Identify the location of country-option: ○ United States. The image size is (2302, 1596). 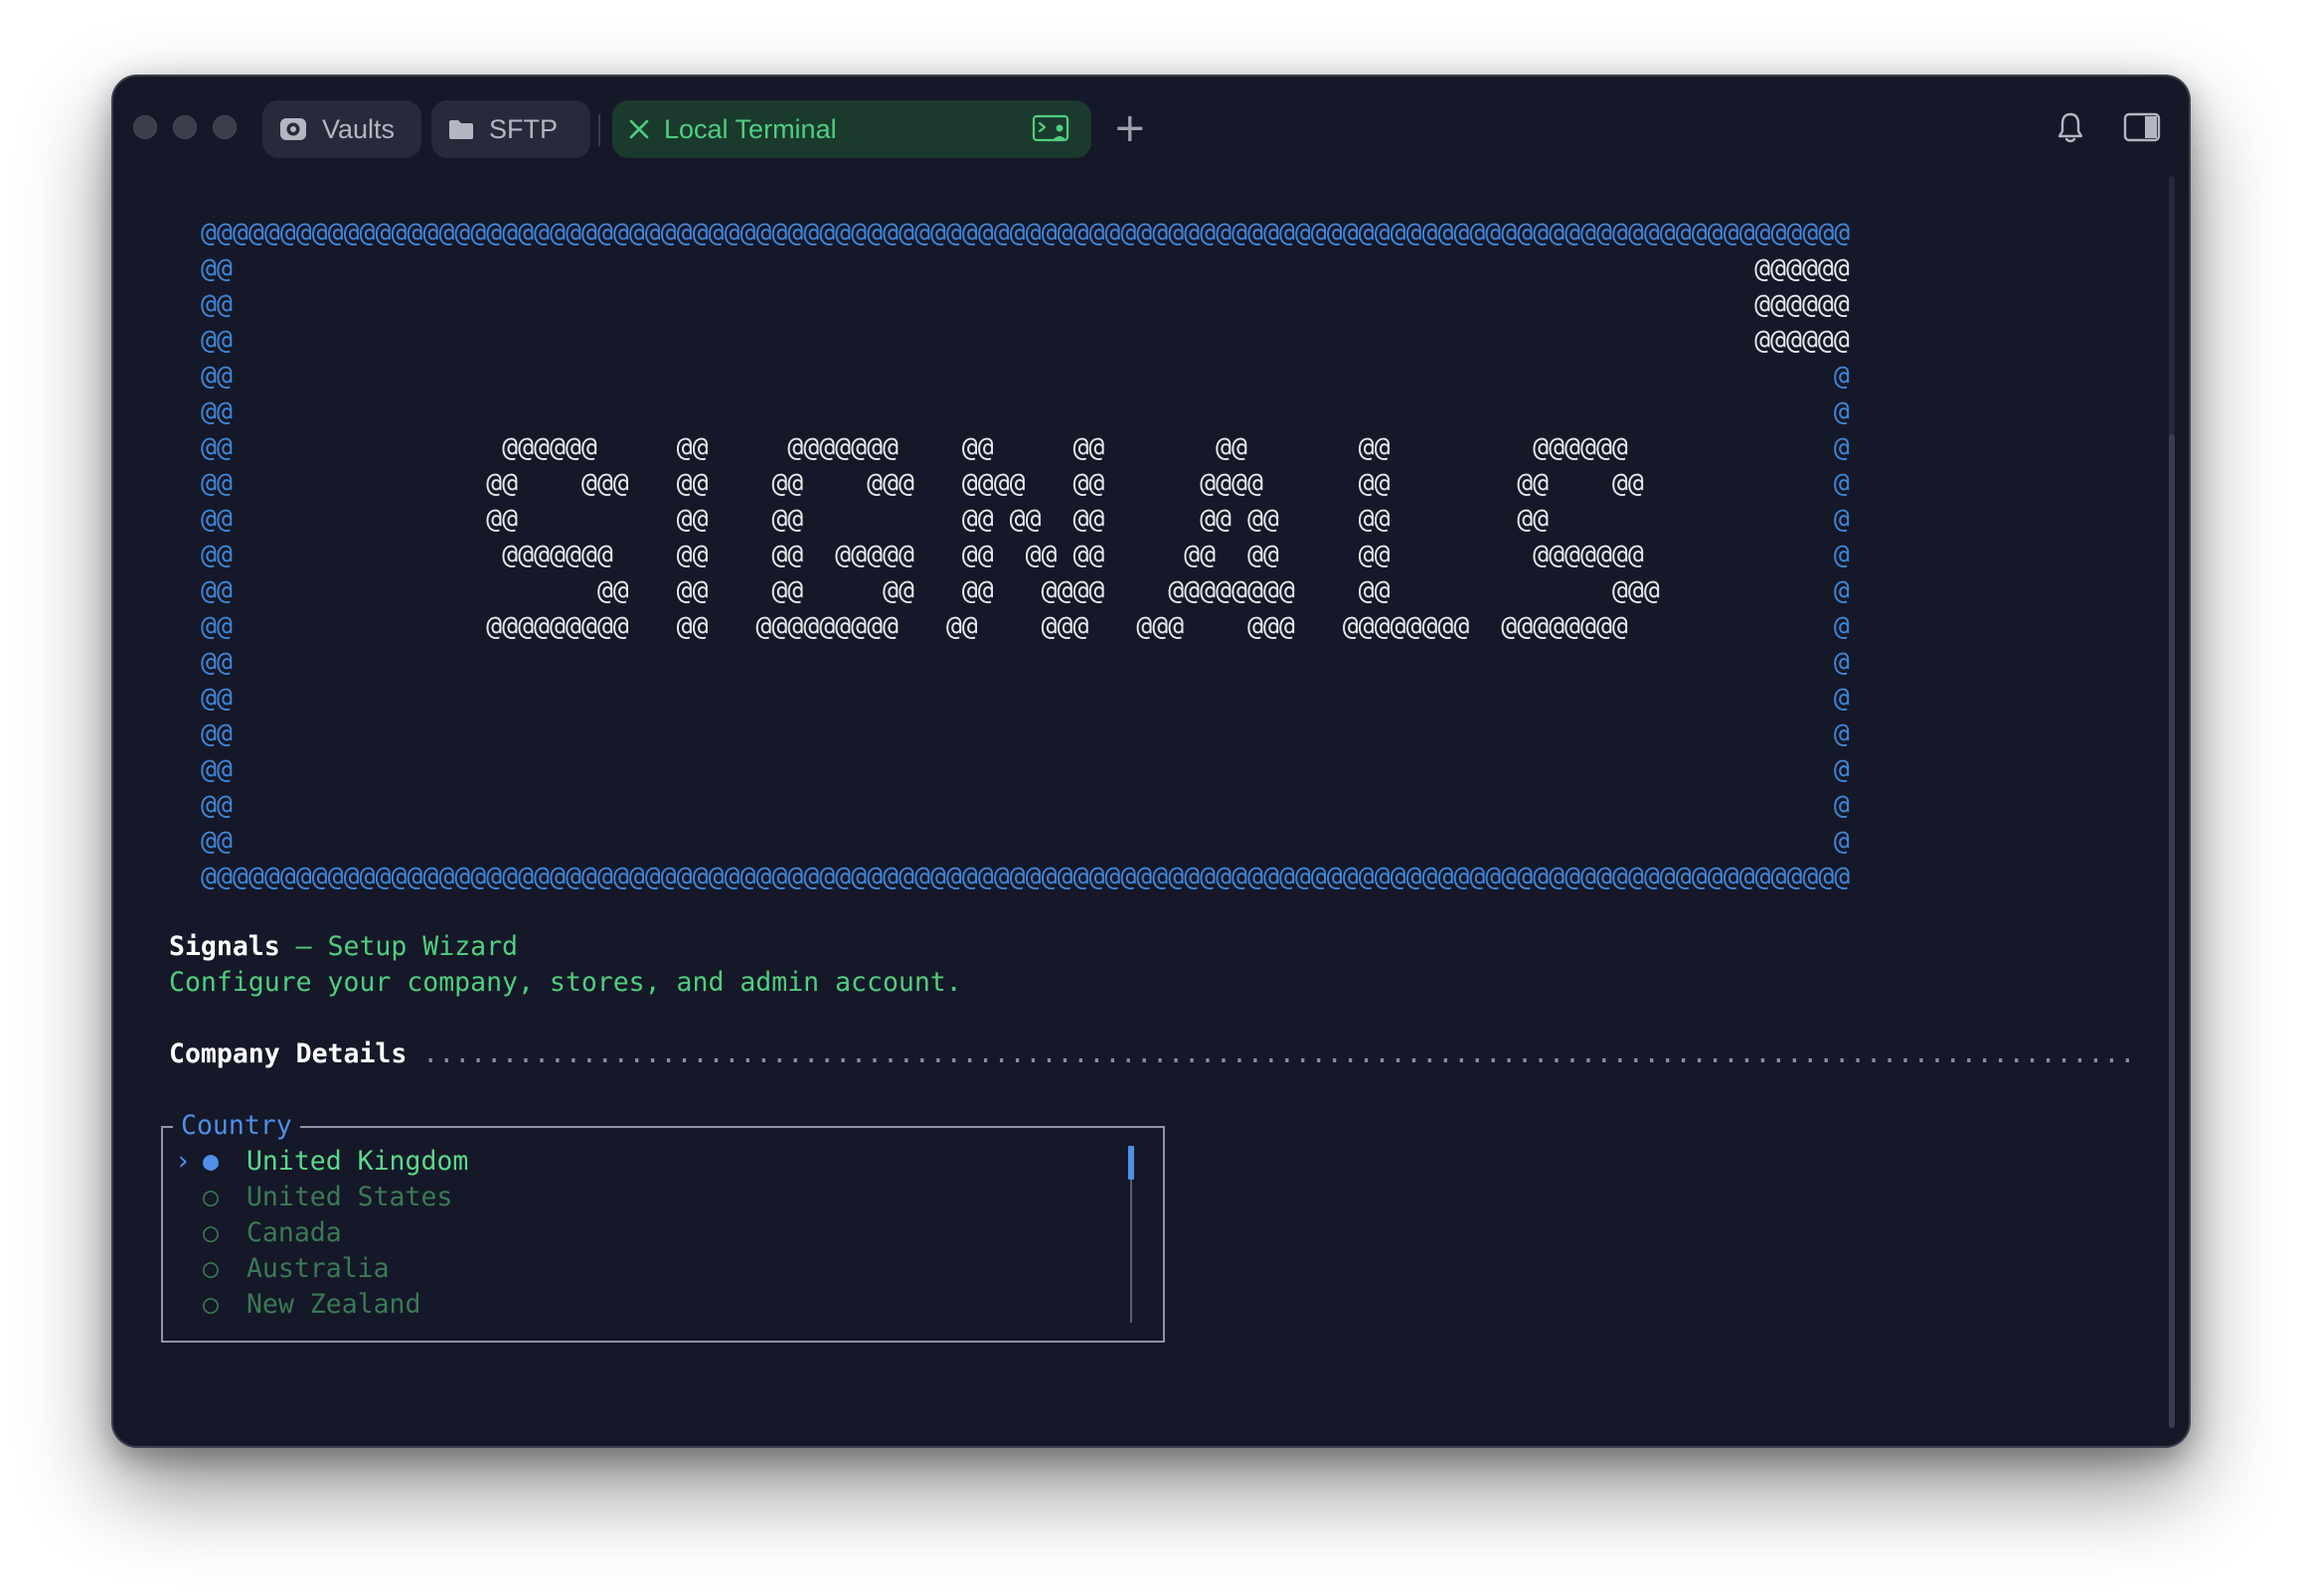
(314, 1198).